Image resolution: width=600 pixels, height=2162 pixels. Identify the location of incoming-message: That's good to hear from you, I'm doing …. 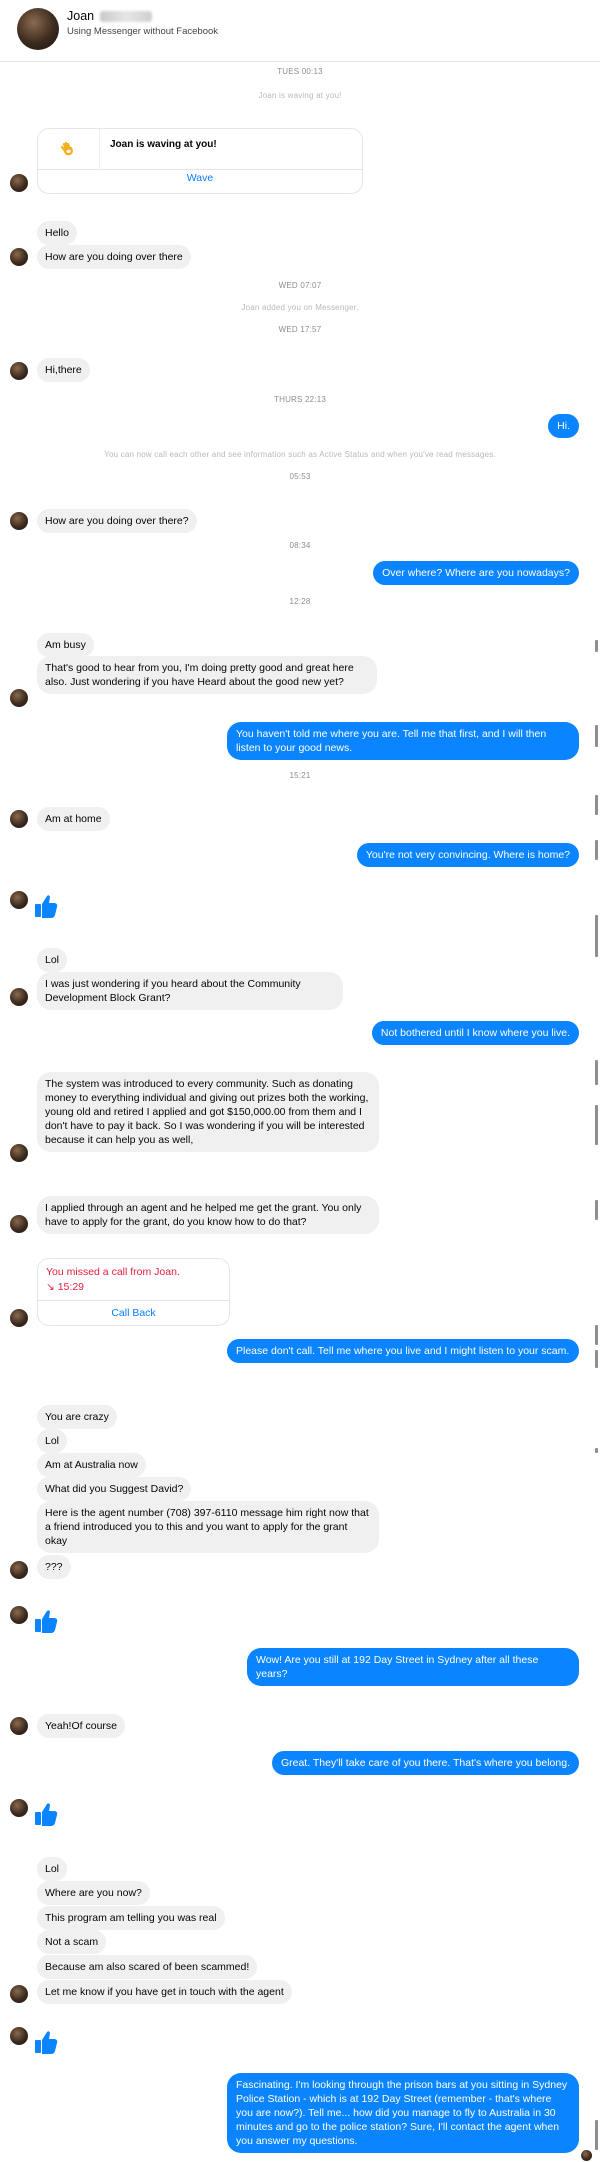
(207, 675).